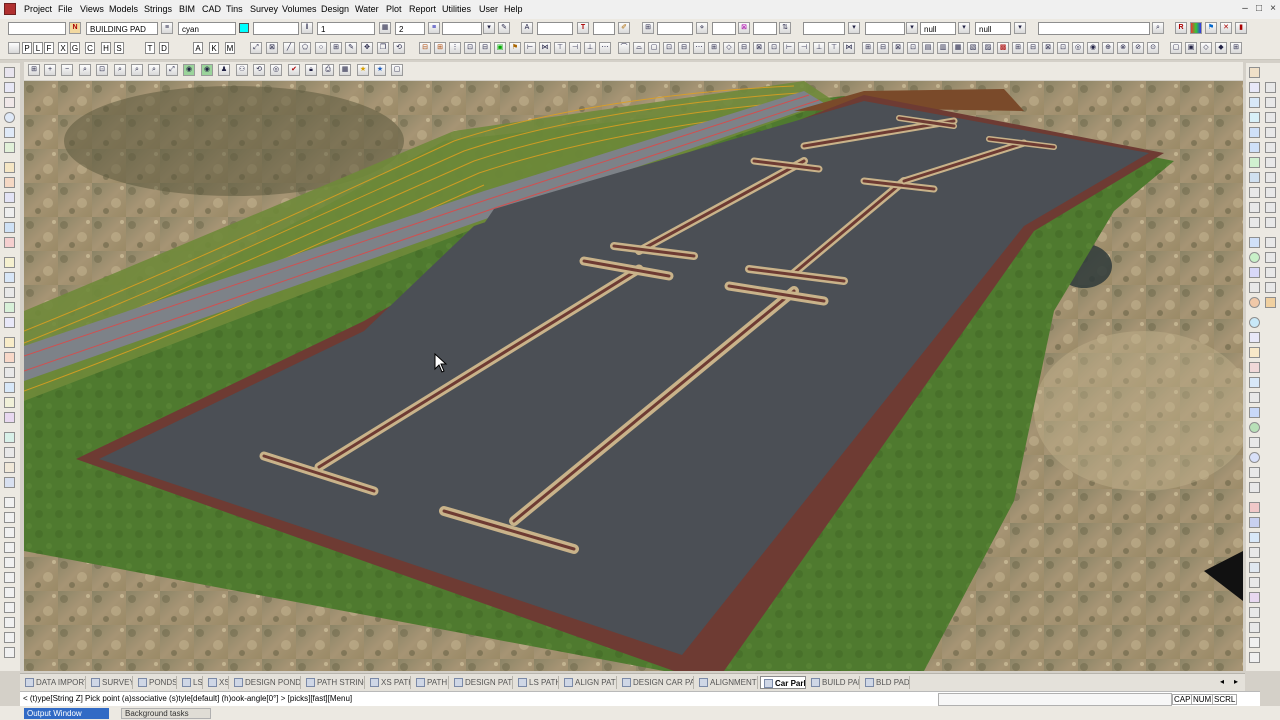  Describe the element at coordinates (589, 682) in the screenshot. I see `tab-align-path: ALIGN PATH` at that location.